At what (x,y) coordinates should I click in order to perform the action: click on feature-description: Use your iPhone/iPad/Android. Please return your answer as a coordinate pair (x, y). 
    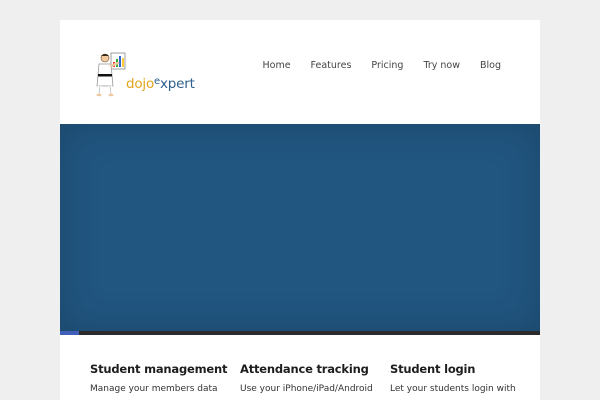
    Looking at the image, I should click on (306, 389).